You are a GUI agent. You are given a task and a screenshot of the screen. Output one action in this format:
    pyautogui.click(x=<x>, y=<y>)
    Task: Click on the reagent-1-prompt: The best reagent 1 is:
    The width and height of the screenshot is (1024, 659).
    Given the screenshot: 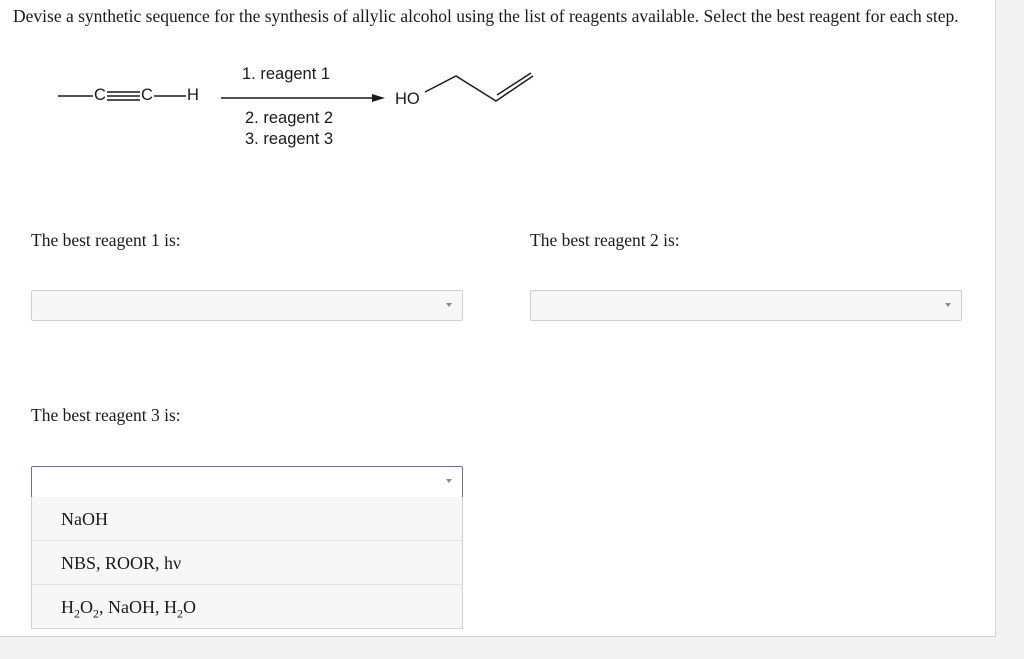 What is the action you would take?
    pyautogui.click(x=106, y=240)
    